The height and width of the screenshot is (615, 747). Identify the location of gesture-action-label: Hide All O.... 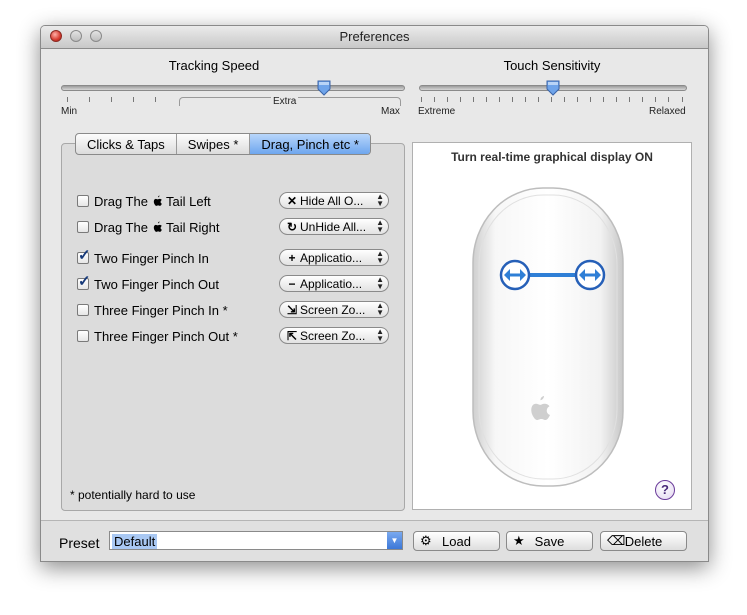
(332, 201).